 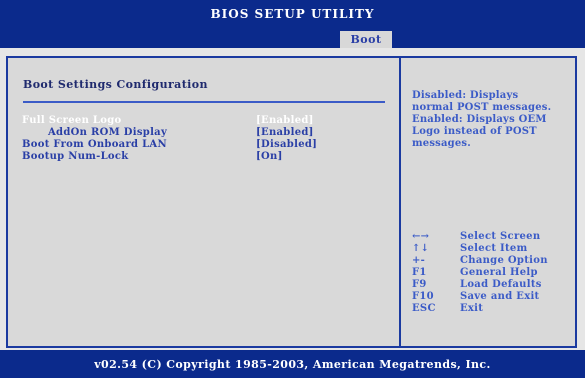 I want to click on help-line: Enabled: Displays OEM, so click(x=479, y=119).